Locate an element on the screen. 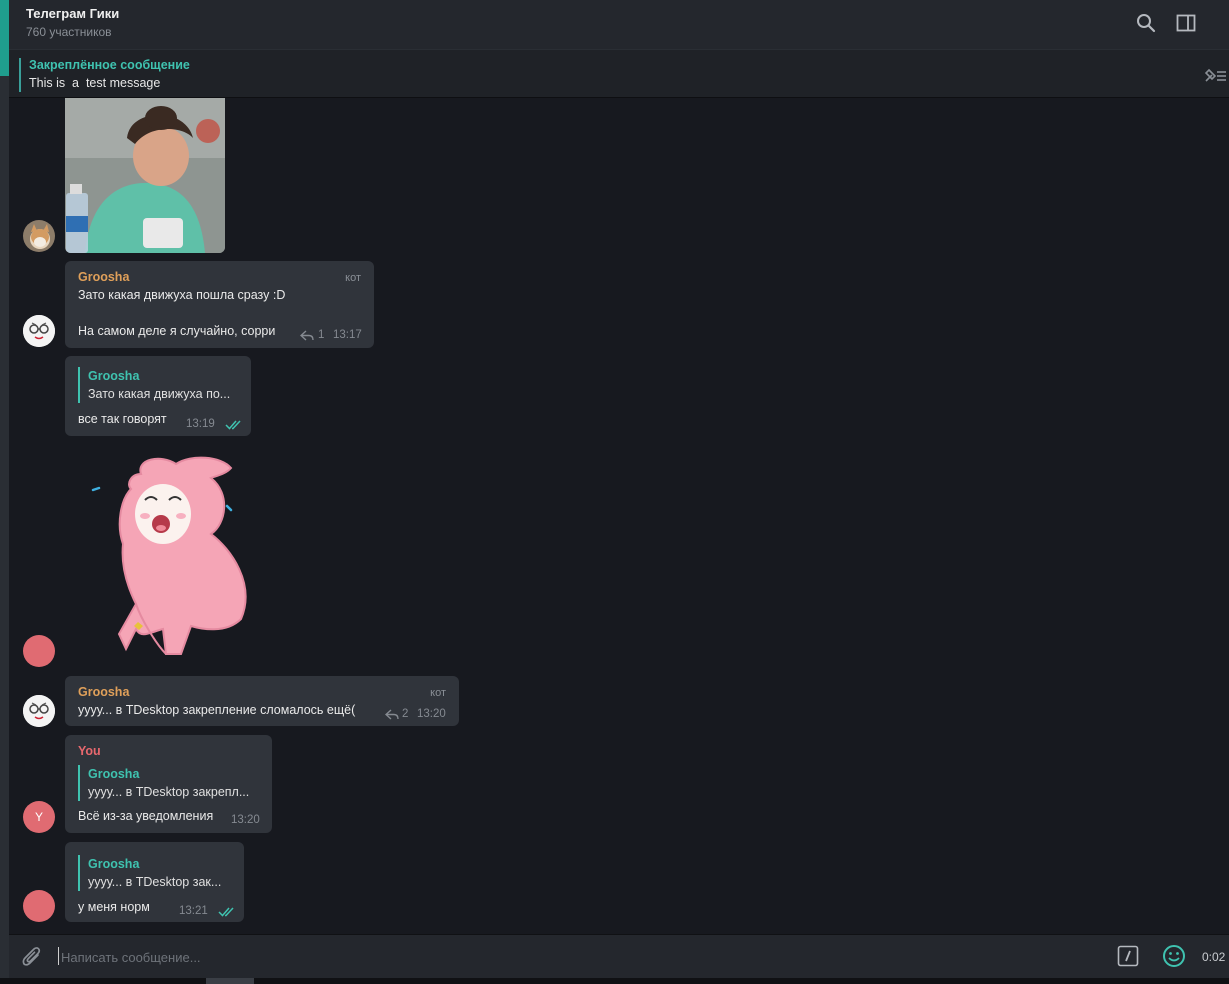  reply-count: 2 is located at coordinates (405, 714).